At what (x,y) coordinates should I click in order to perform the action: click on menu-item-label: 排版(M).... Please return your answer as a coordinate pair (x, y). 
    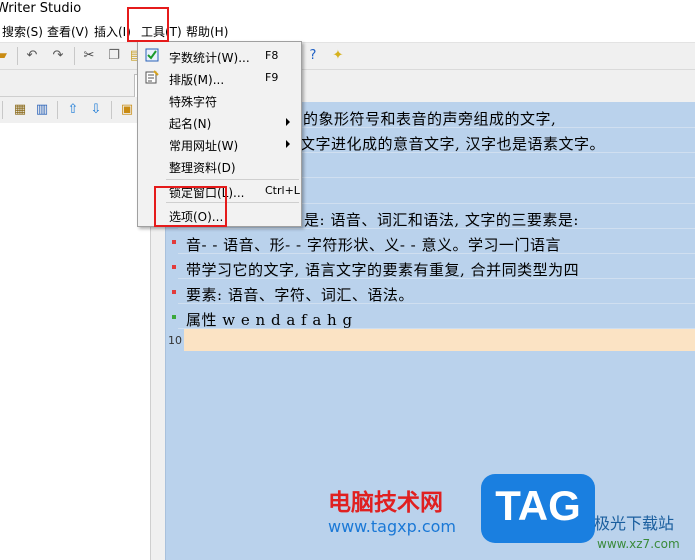
    Looking at the image, I should click on (197, 80).